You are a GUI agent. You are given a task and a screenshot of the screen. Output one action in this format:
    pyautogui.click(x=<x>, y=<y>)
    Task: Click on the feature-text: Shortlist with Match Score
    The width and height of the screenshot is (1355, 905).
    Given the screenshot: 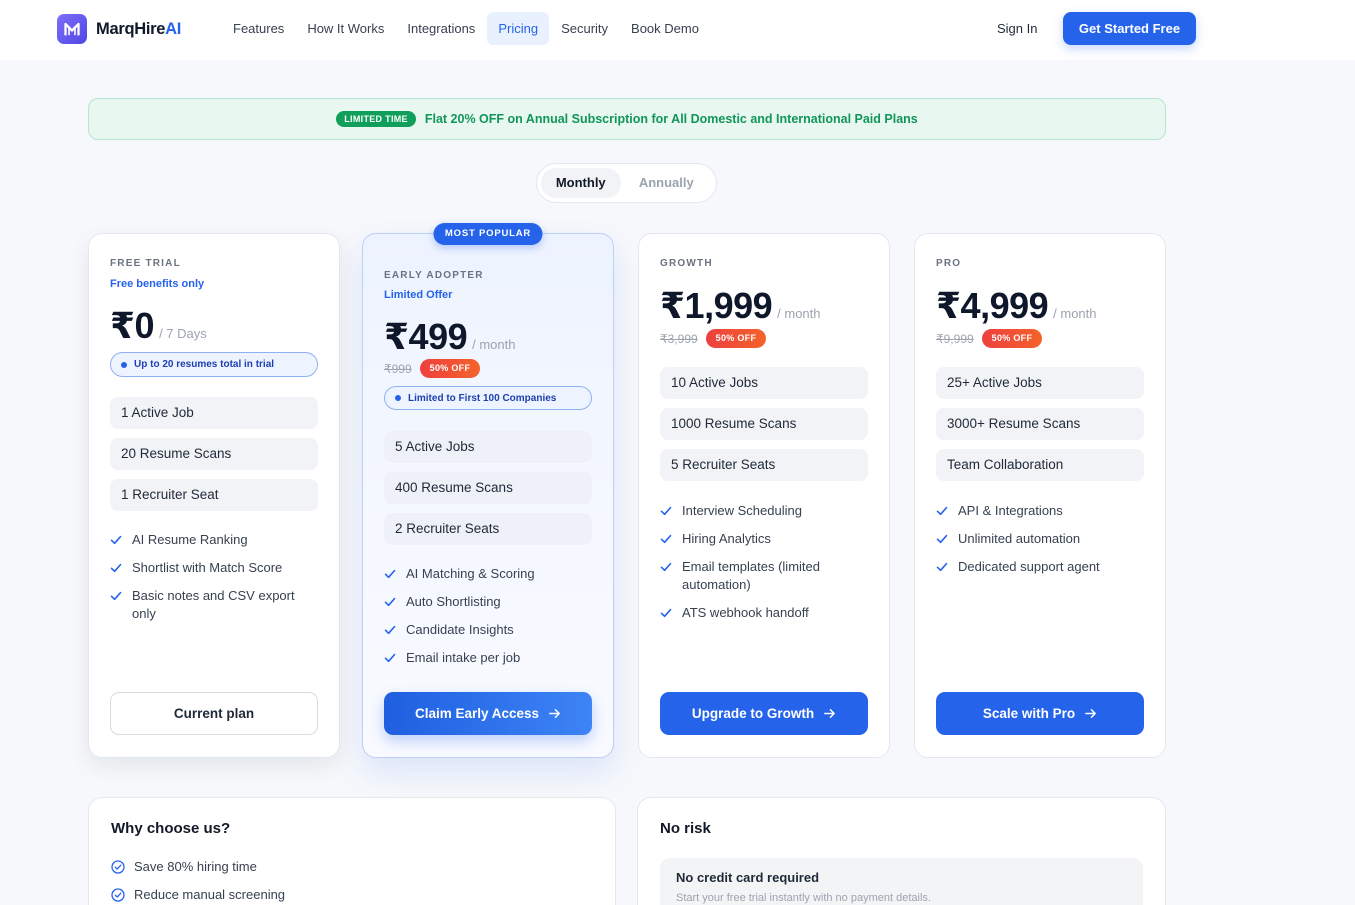 What is the action you would take?
    pyautogui.click(x=207, y=567)
    